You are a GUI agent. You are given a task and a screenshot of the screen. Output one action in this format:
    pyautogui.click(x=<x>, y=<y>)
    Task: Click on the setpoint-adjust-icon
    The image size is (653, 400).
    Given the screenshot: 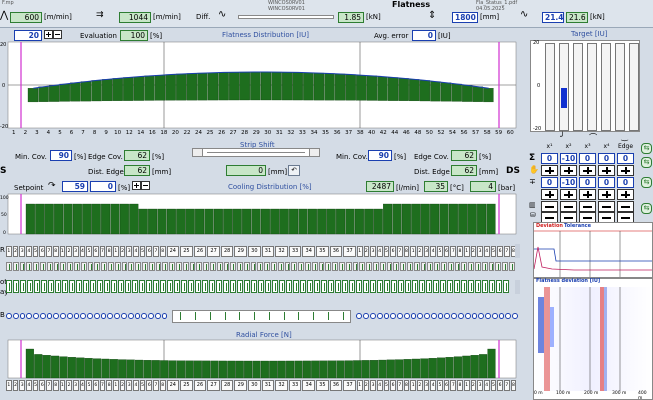 What is the action you would take?
    pyautogui.click(x=141, y=186)
    